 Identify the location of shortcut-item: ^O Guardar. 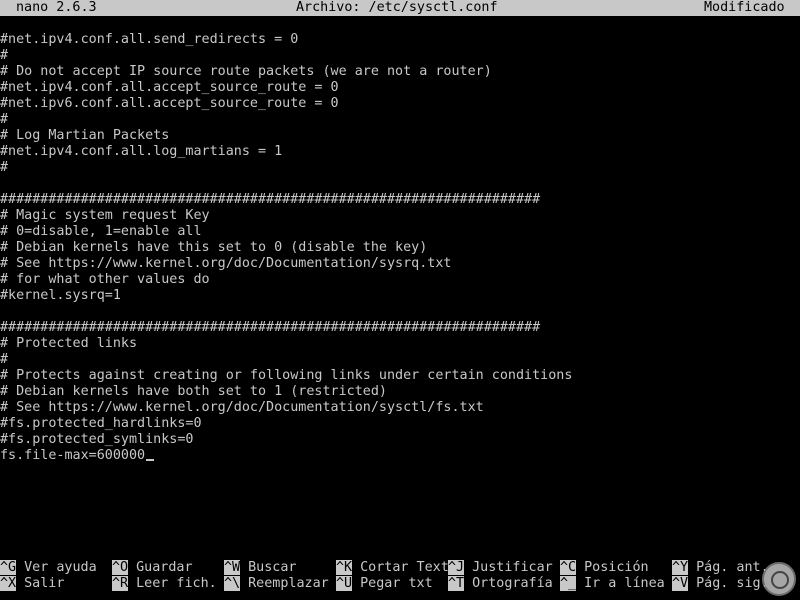
(152, 568).